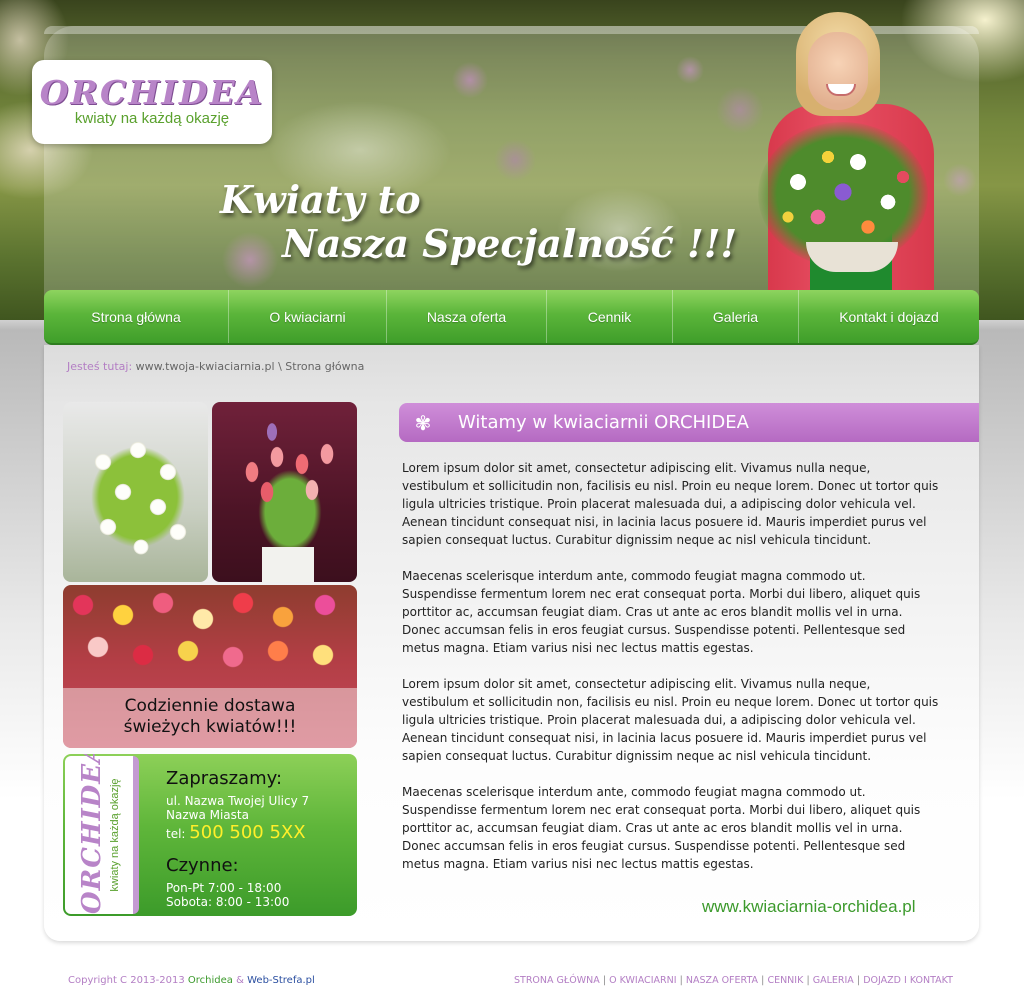 This screenshot has height=1000, width=1024. Describe the element at coordinates (152, 92) in the screenshot. I see `logo-name: ORCHIDEA` at that location.